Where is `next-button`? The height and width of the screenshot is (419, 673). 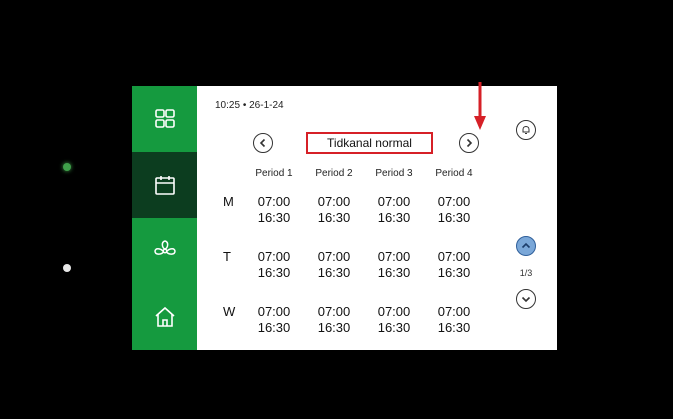 next-button is located at coordinates (469, 143).